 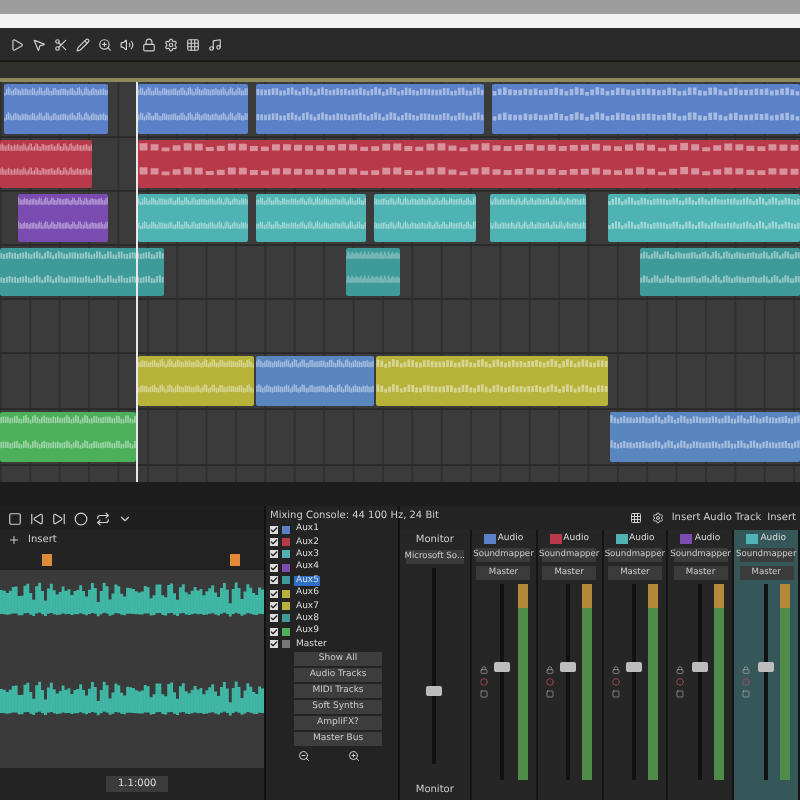 I want to click on settings-icon, so click(x=657, y=518).